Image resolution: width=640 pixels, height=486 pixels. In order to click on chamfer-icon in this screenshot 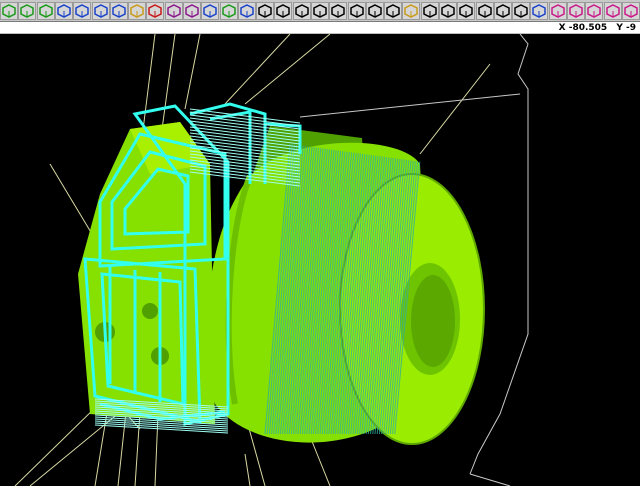, I will do `click(430, 11)`.